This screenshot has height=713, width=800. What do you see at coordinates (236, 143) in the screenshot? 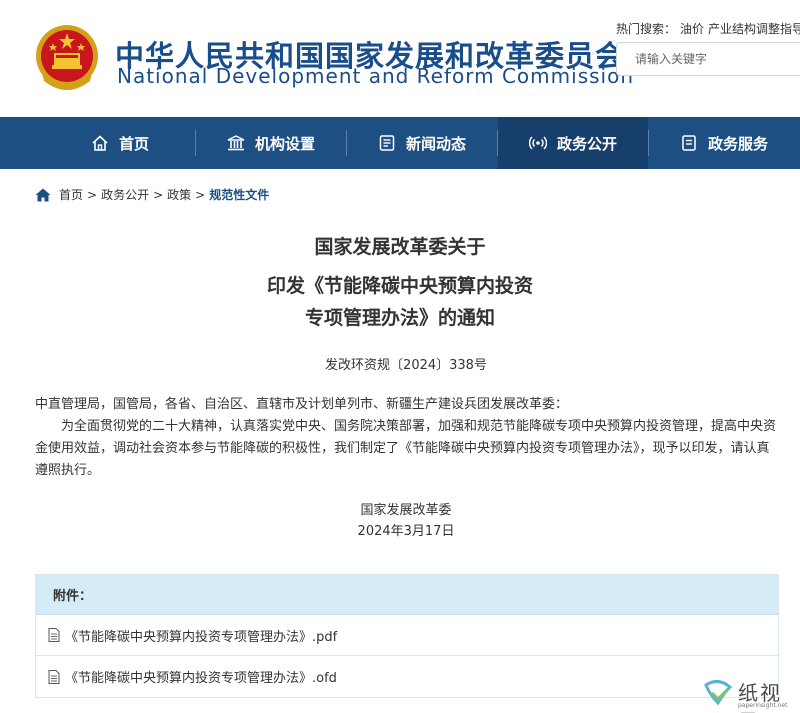
I see `institution-icon` at bounding box center [236, 143].